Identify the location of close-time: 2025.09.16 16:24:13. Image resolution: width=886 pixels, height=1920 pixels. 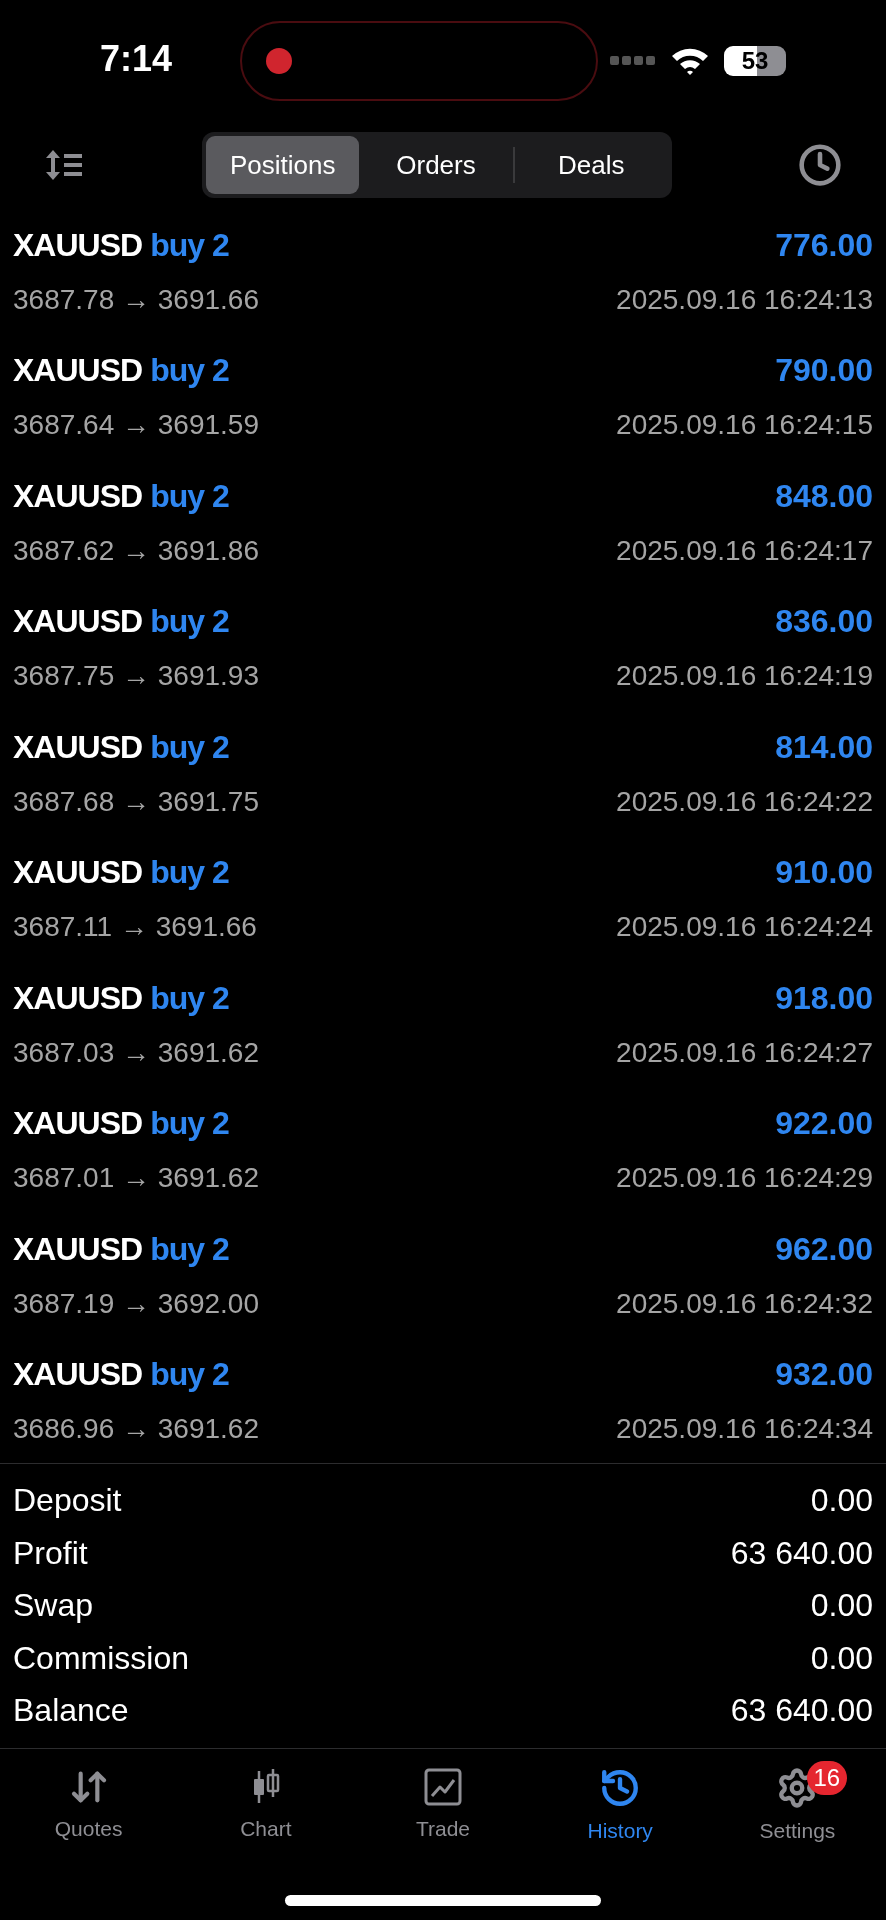
(744, 299).